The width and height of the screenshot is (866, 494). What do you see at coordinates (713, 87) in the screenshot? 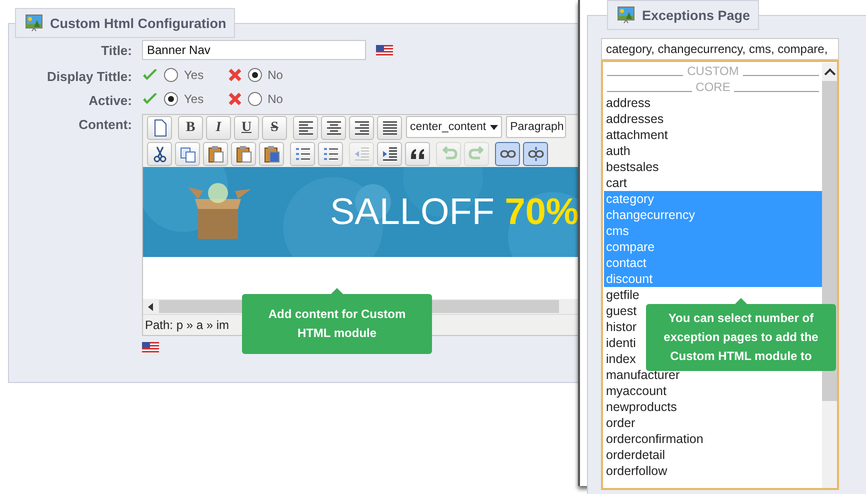
I see `group-header: CORE` at bounding box center [713, 87].